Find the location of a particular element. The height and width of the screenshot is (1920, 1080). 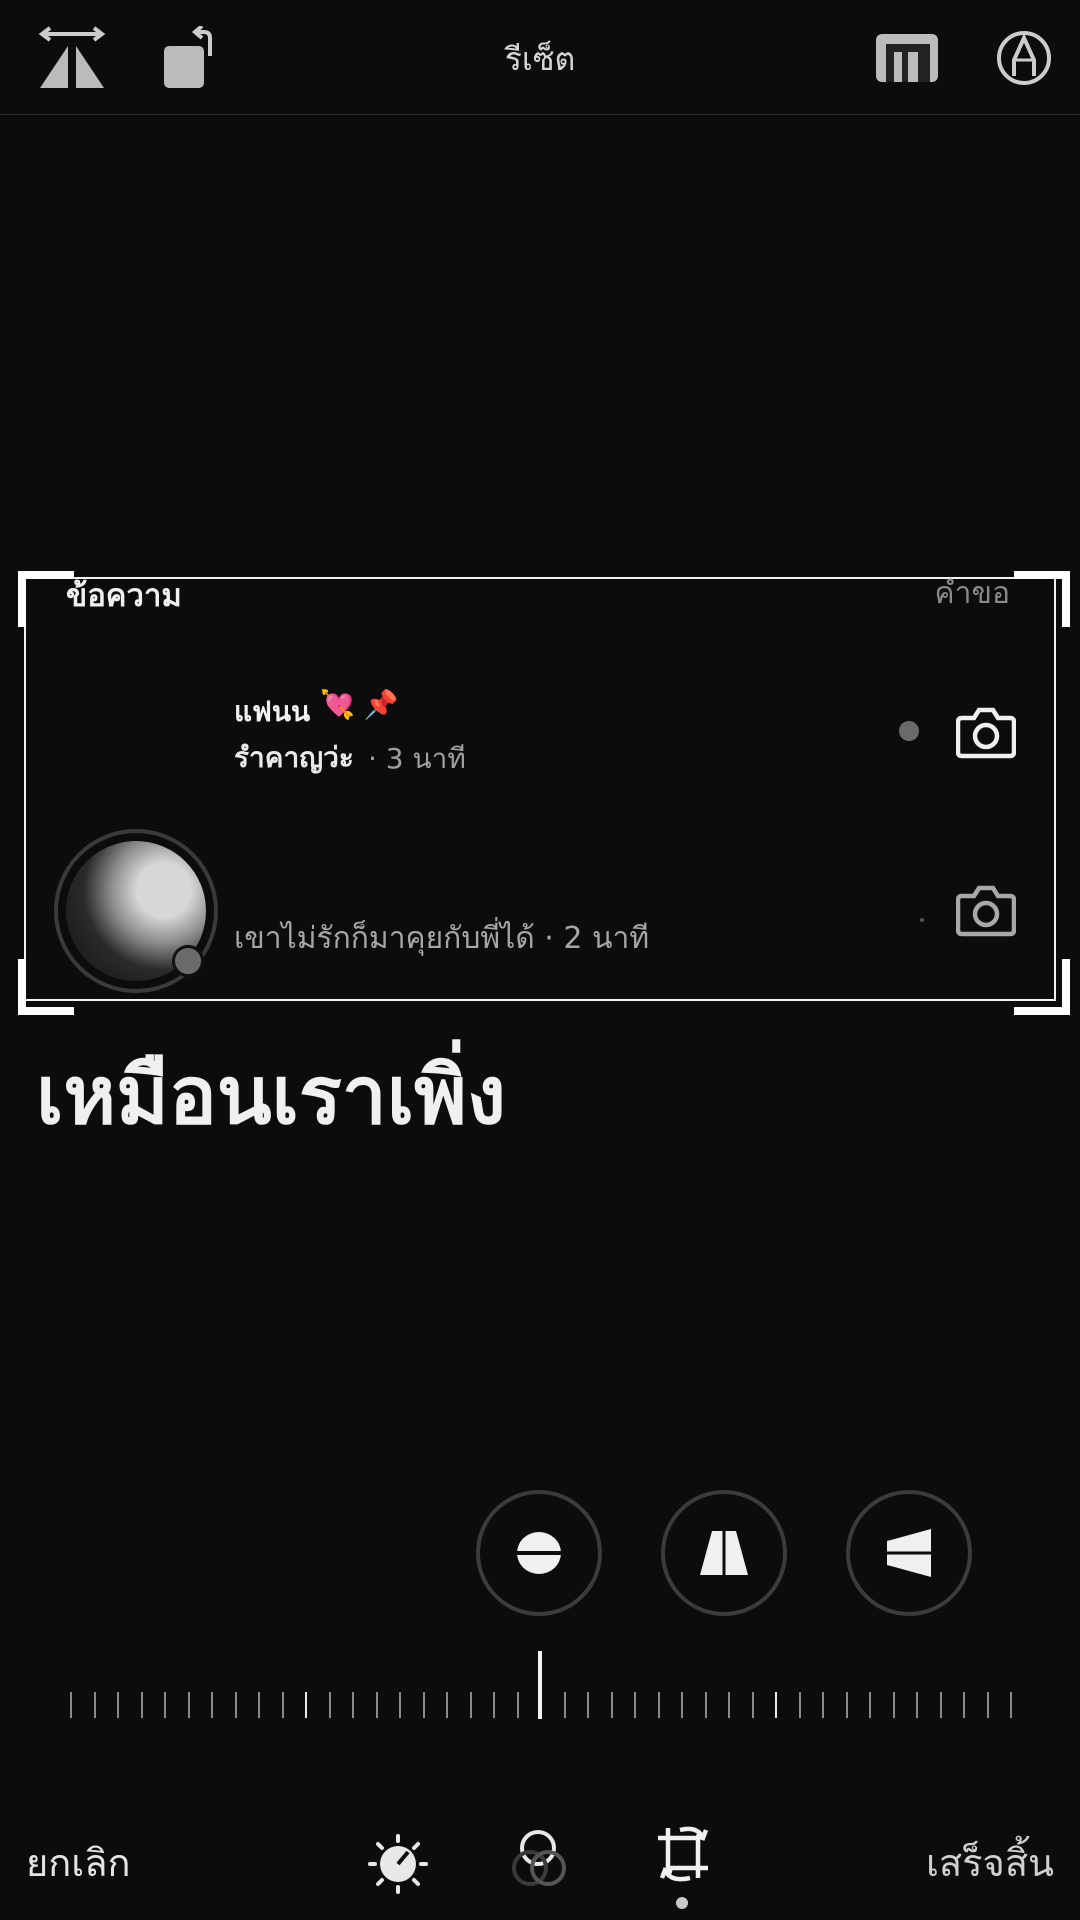

filters-icon is located at coordinates (542, 1858).